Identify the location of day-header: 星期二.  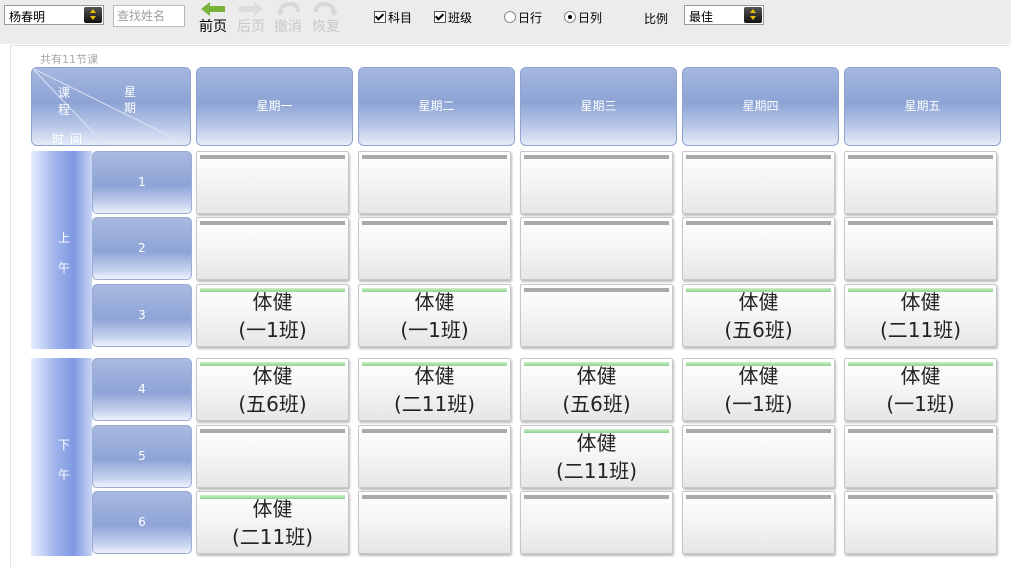
(436, 106).